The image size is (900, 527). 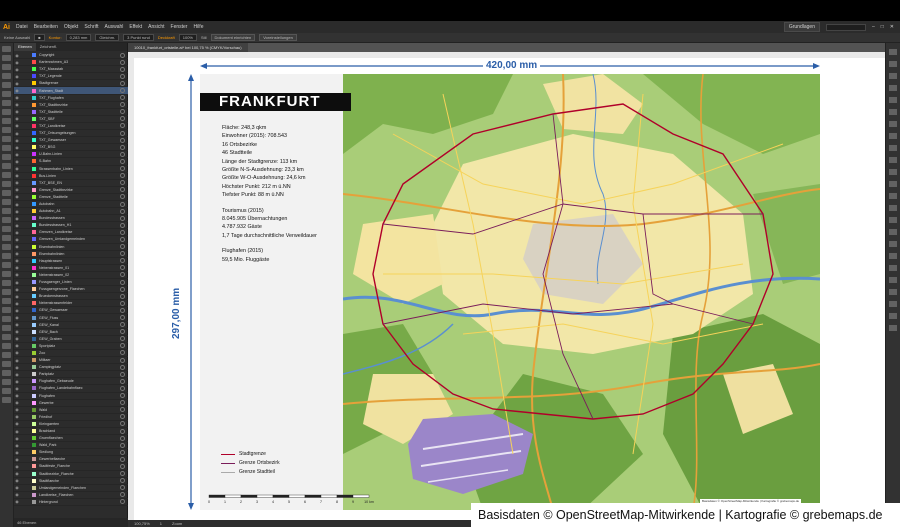 I want to click on layer-row: ◉ Landkreise_Flaechen, so click(x=71, y=495).